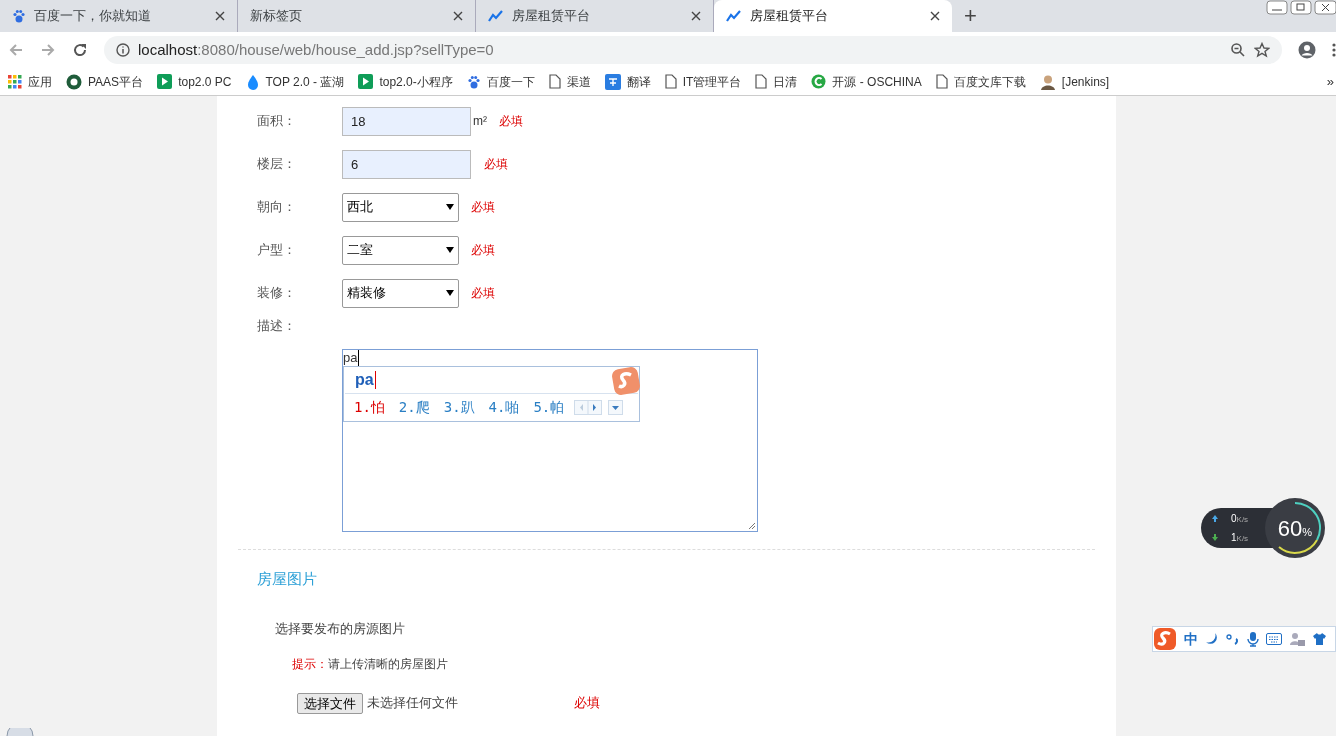  What do you see at coordinates (369, 407) in the screenshot?
I see `ime-candidate: 1.怕` at bounding box center [369, 407].